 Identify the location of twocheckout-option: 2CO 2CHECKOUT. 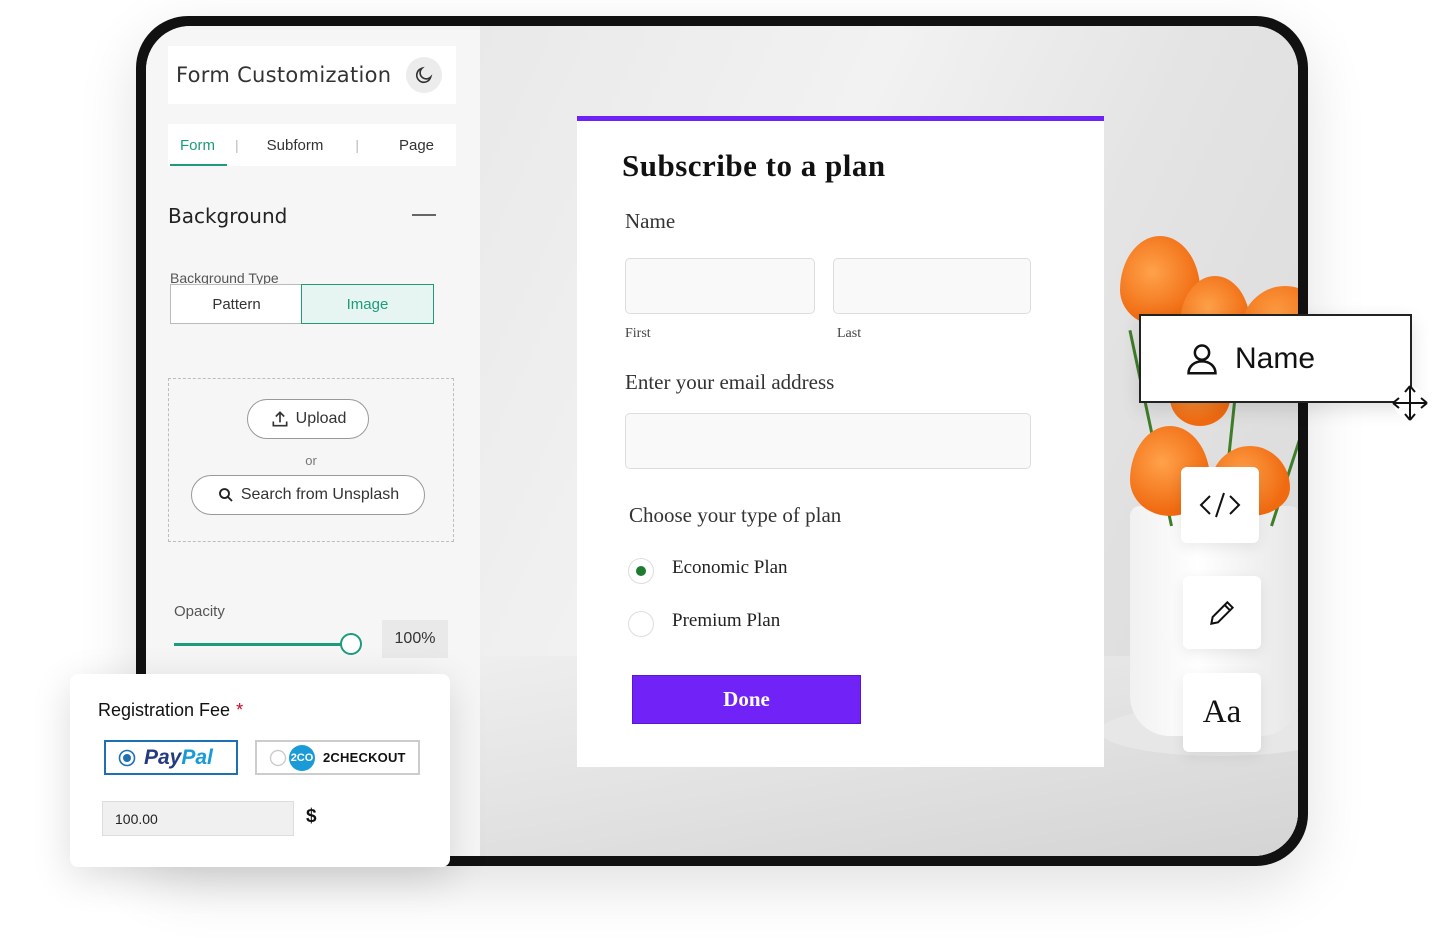
(337, 757).